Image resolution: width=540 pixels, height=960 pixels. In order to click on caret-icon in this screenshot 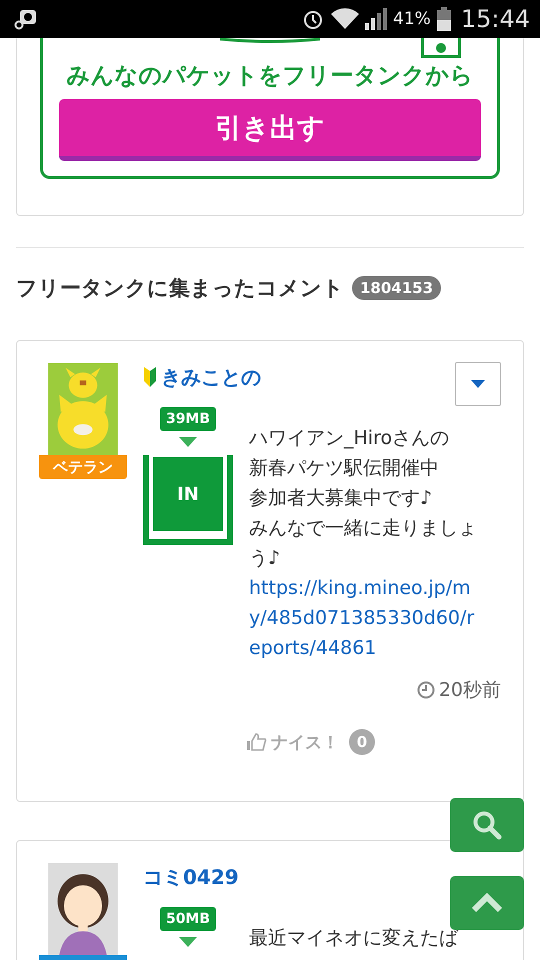, I will do `click(478, 384)`.